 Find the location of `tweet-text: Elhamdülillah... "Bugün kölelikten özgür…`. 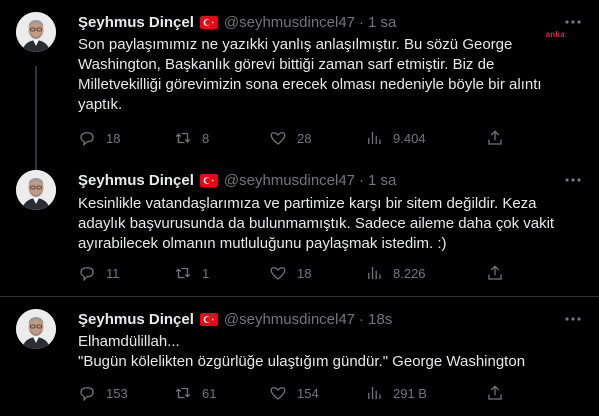

tweet-text: Elhamdülillah... "Bugün kölelikten özgür… is located at coordinates (302, 351).